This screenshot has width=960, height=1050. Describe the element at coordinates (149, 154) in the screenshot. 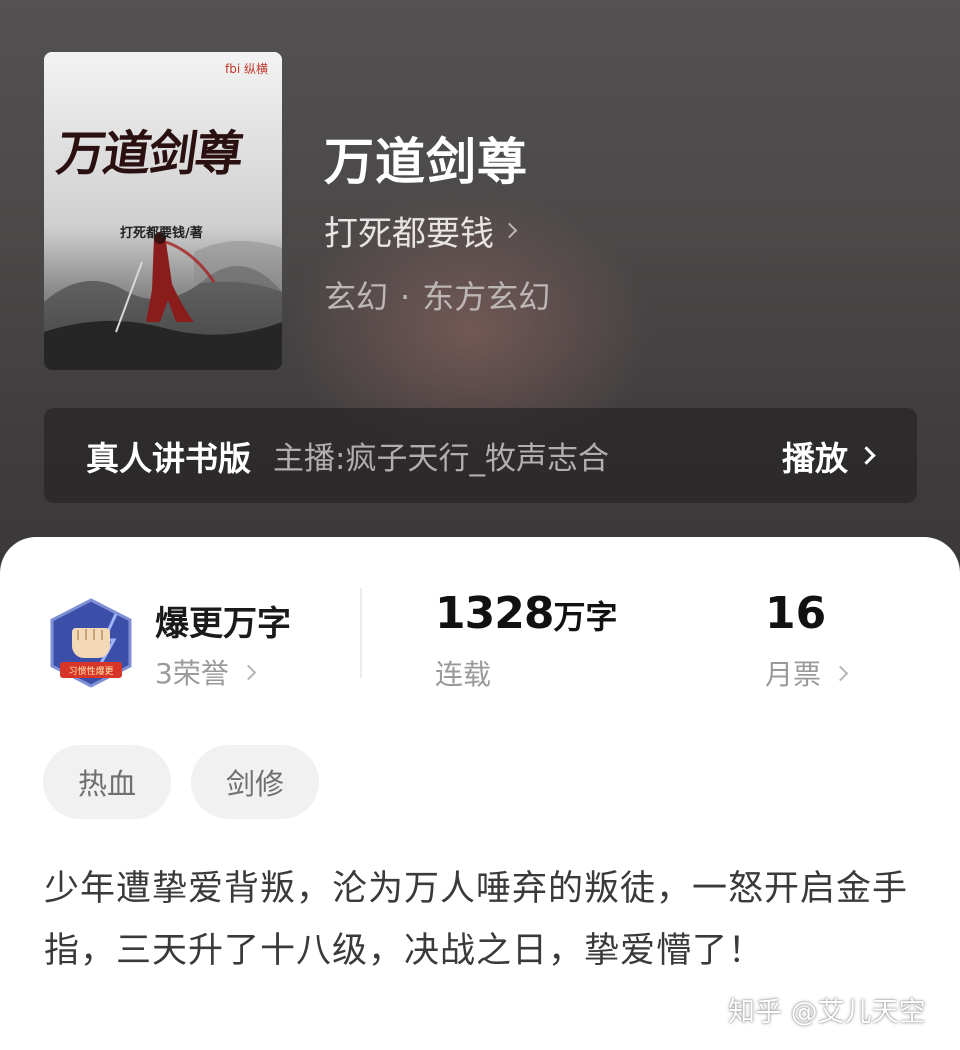

I see `cover-title-calligraphy: 万道剑尊` at that location.